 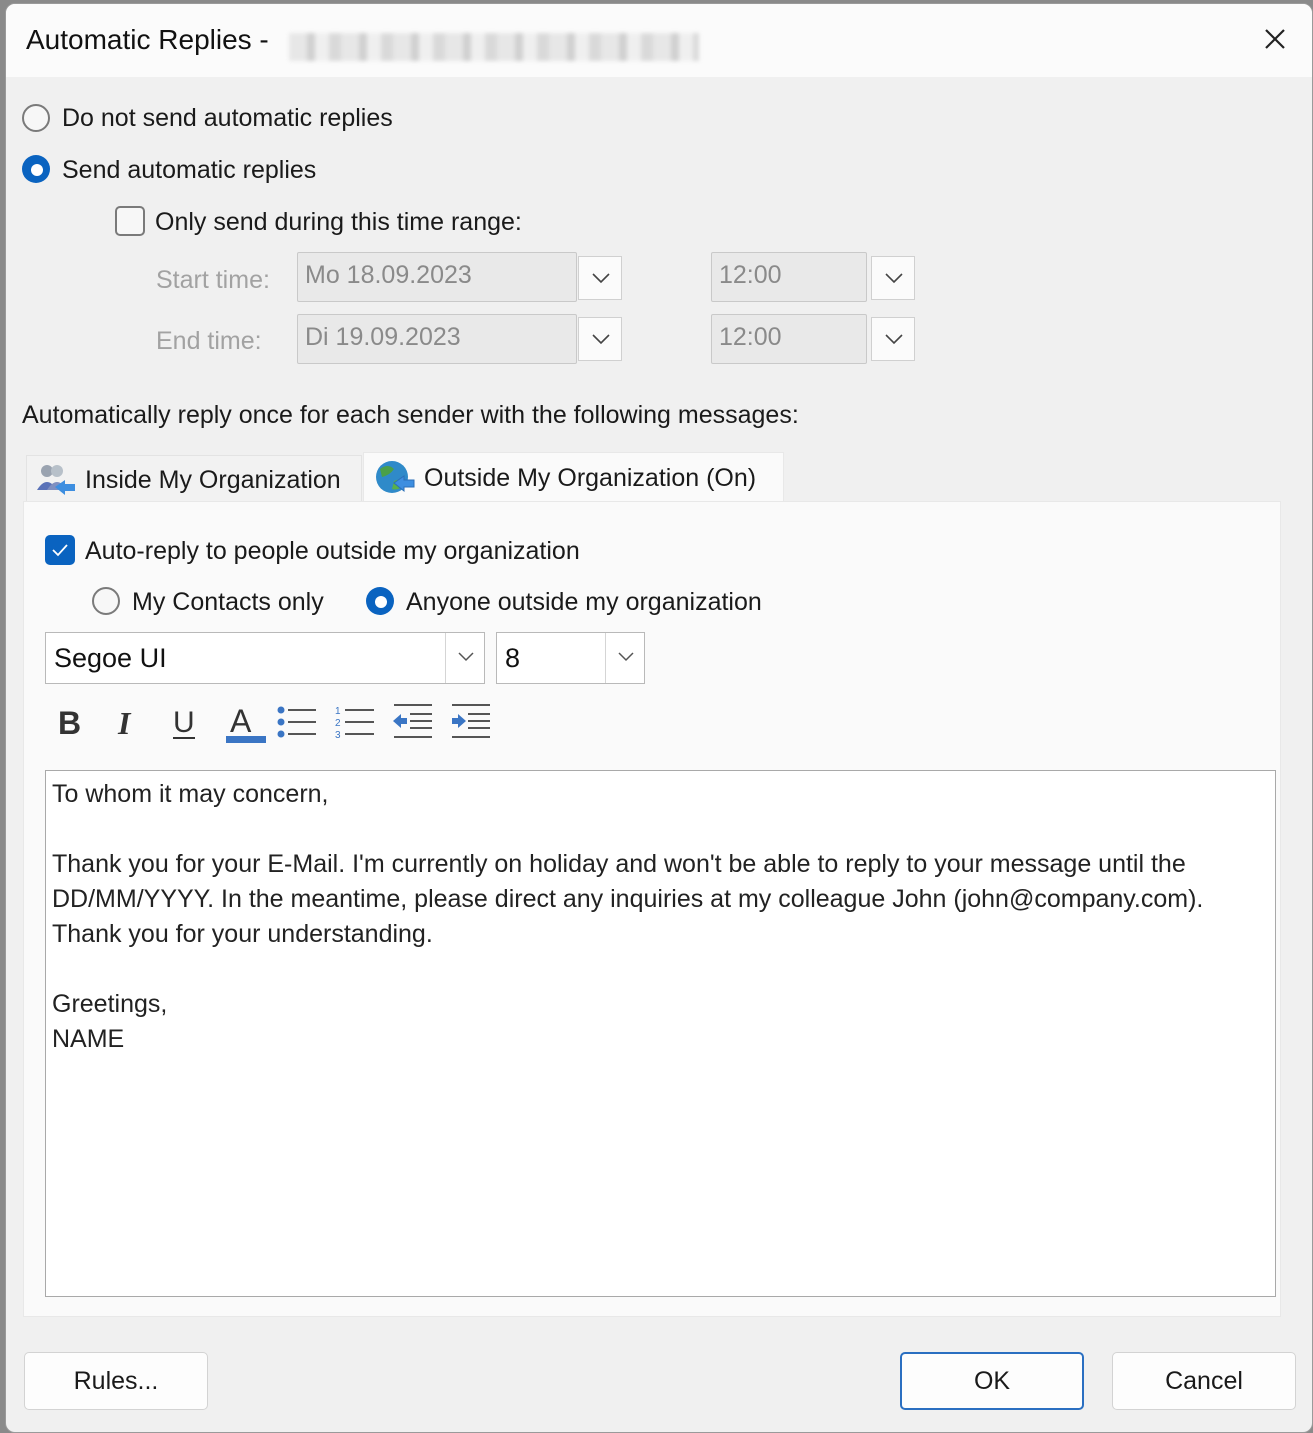 What do you see at coordinates (437, 339) in the screenshot?
I see `end-date-field: Di 19.09.2023` at bounding box center [437, 339].